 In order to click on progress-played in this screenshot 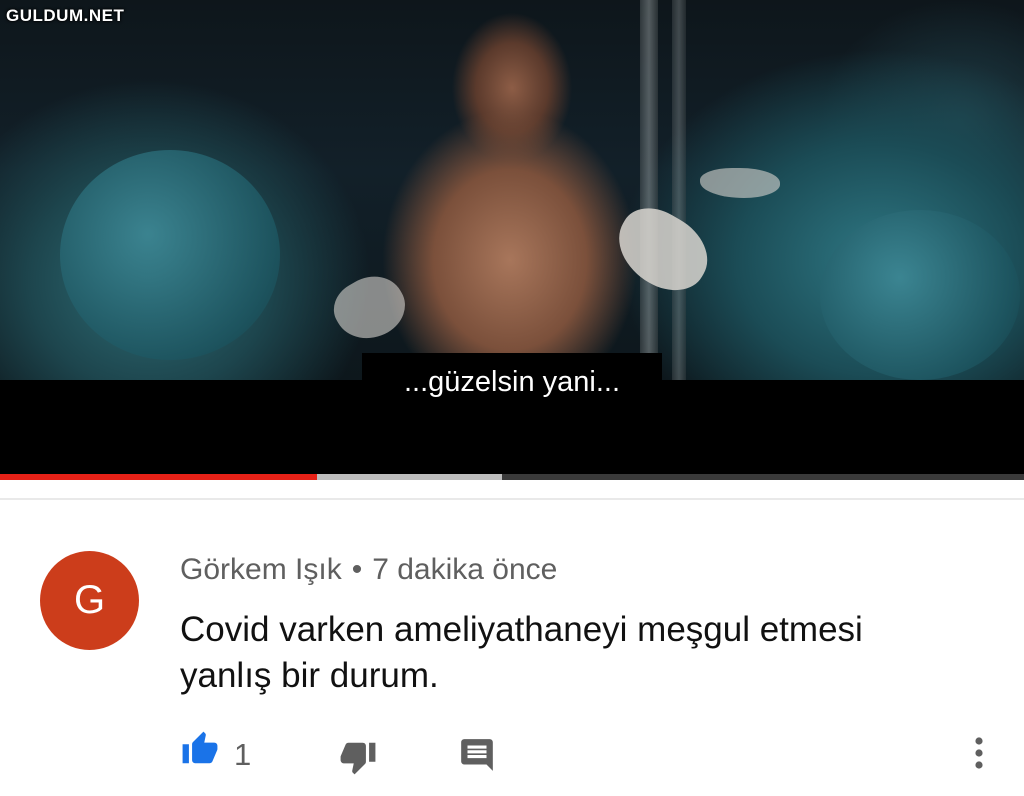, I will do `click(159, 477)`.